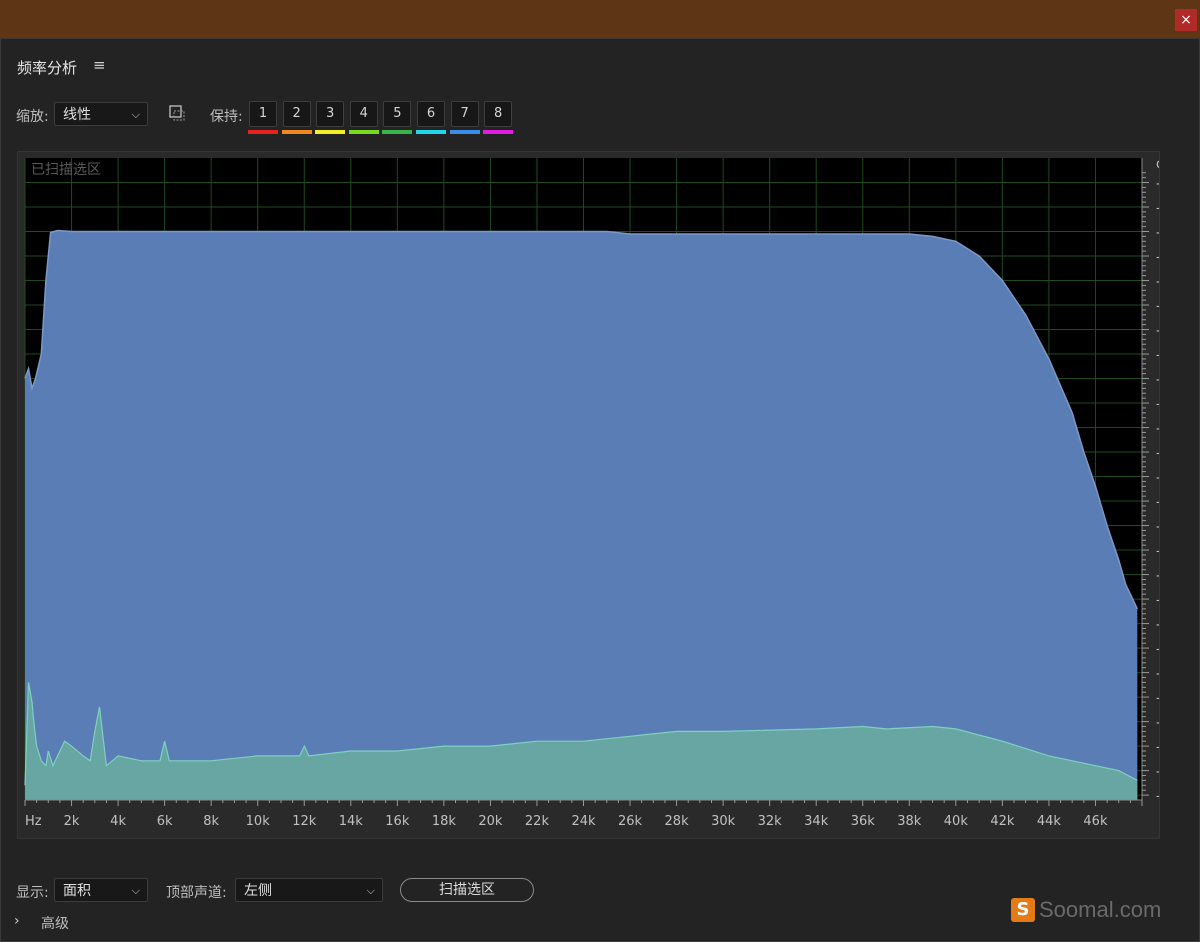  I want to click on x-tick-label: 2k, so click(72, 821).